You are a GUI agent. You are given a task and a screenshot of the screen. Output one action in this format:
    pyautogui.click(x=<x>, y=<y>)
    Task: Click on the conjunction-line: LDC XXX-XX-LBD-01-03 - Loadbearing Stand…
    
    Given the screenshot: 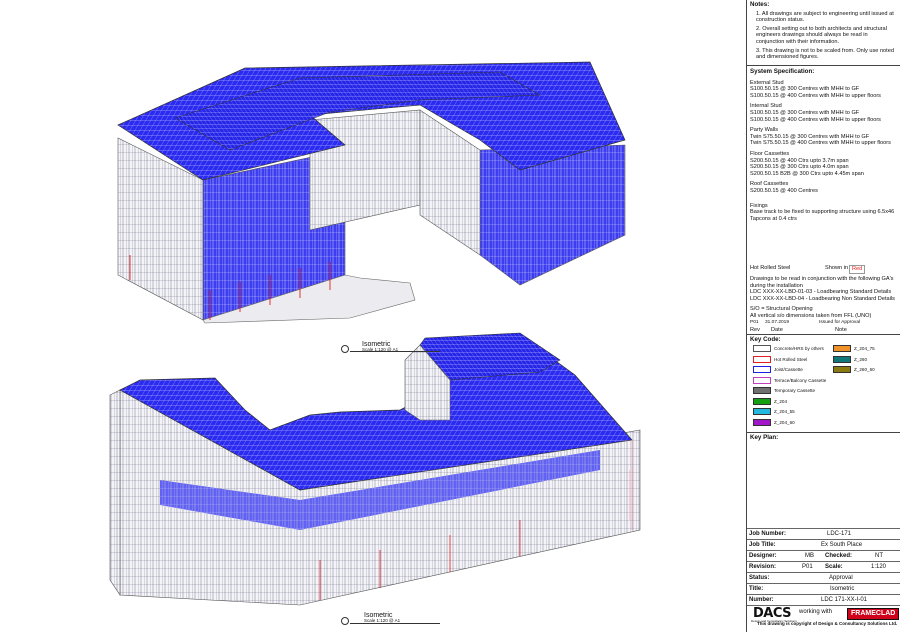 What is the action you would take?
    pyautogui.click(x=821, y=292)
    